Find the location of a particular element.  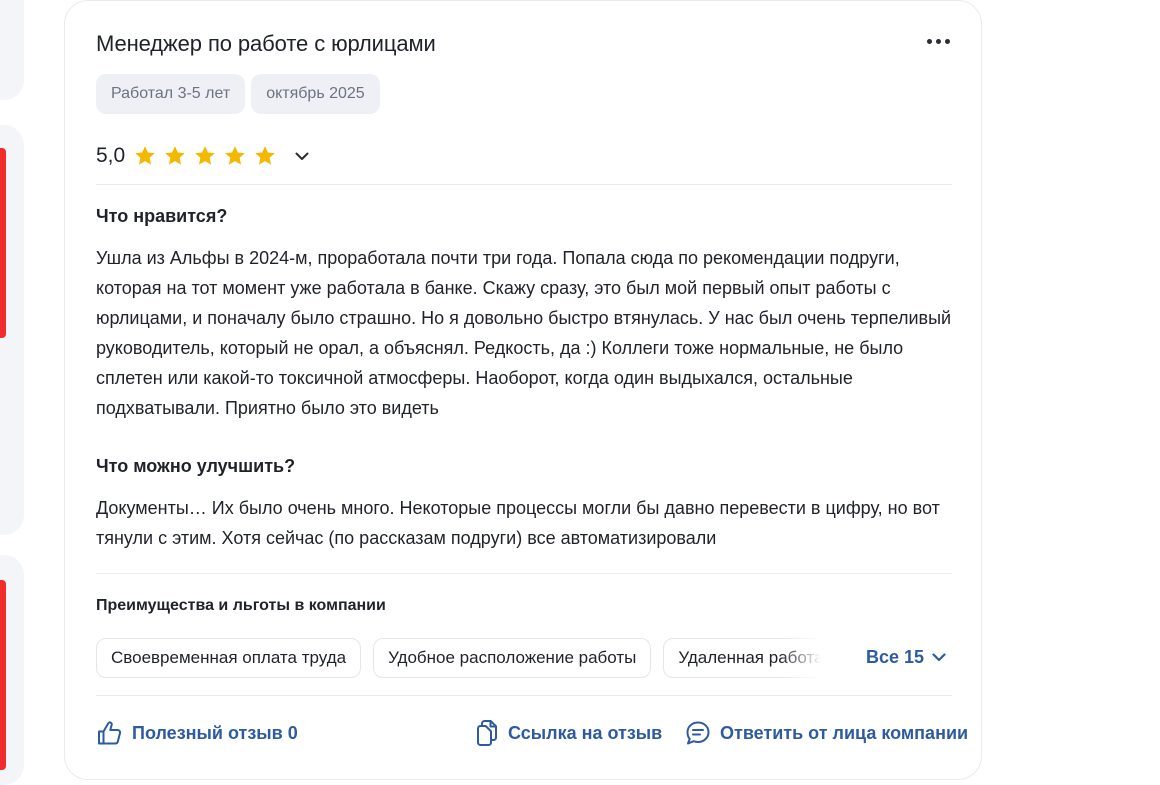

thumbs-up-icon is located at coordinates (110, 733).